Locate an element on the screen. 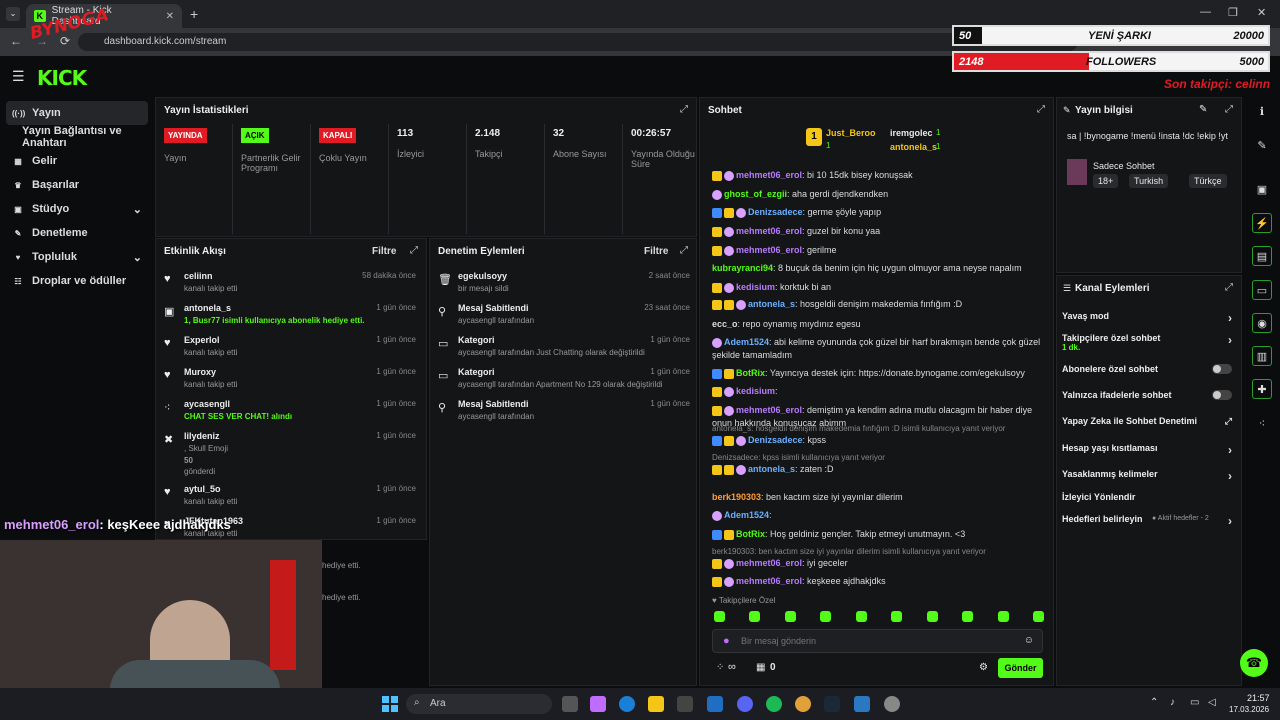  notes-icon: ▤ is located at coordinates (1262, 256).